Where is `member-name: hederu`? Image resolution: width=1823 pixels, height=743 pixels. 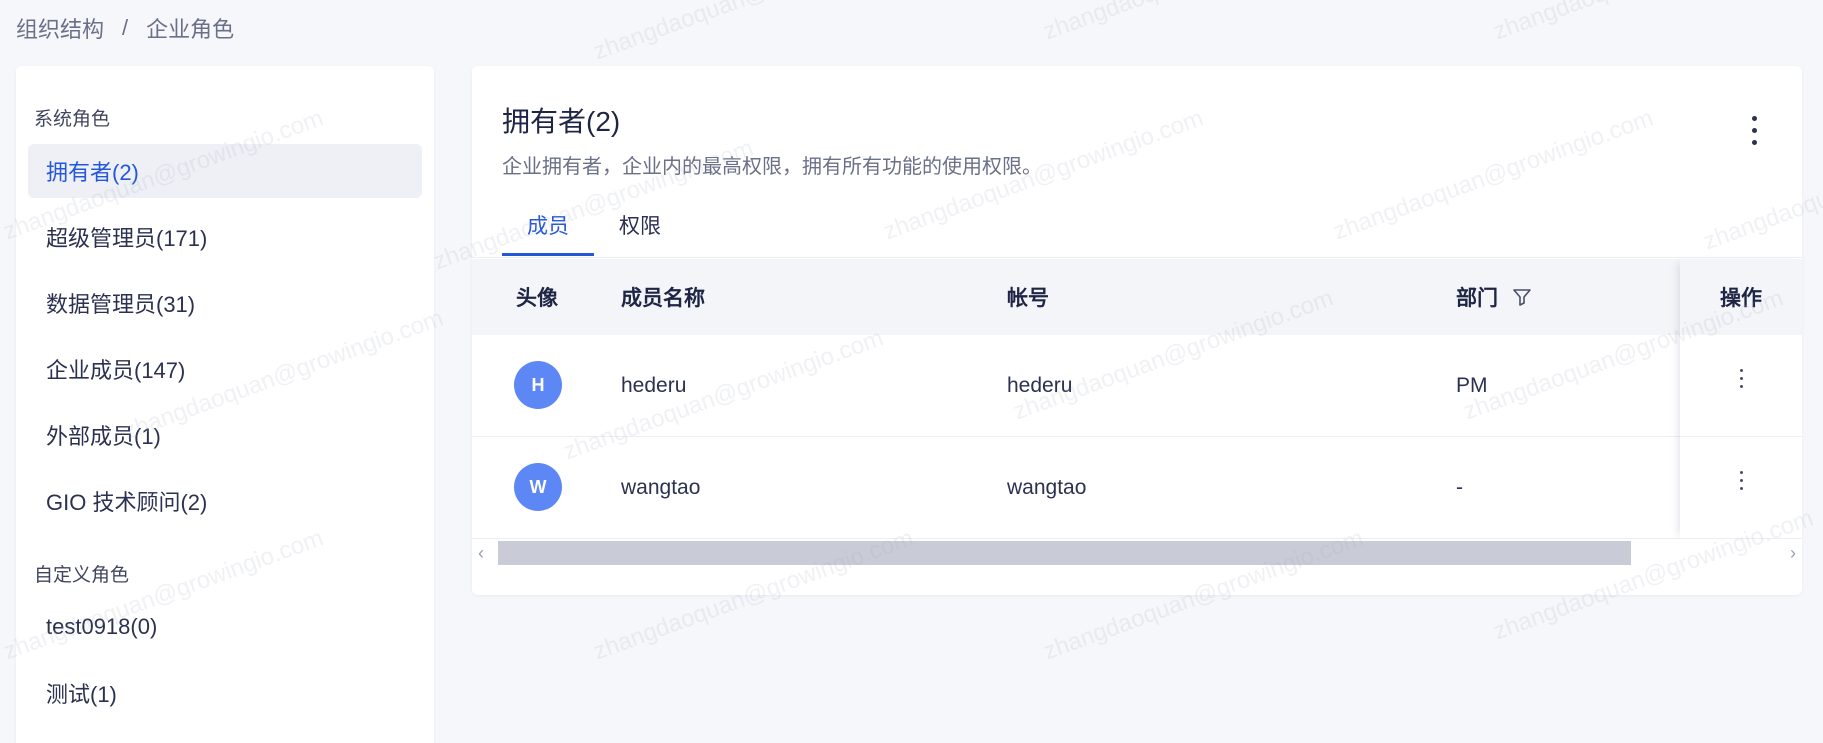 member-name: hederu is located at coordinates (654, 385).